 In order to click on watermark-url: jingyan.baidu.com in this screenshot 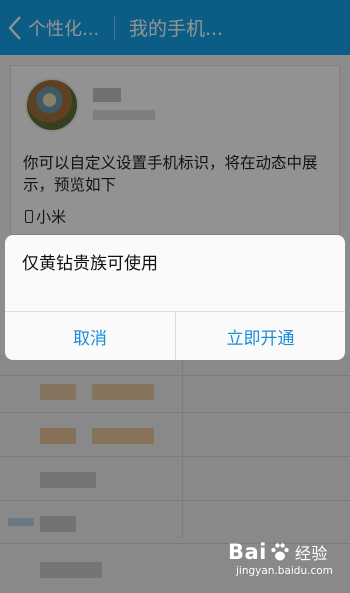, I will do `click(284, 571)`.